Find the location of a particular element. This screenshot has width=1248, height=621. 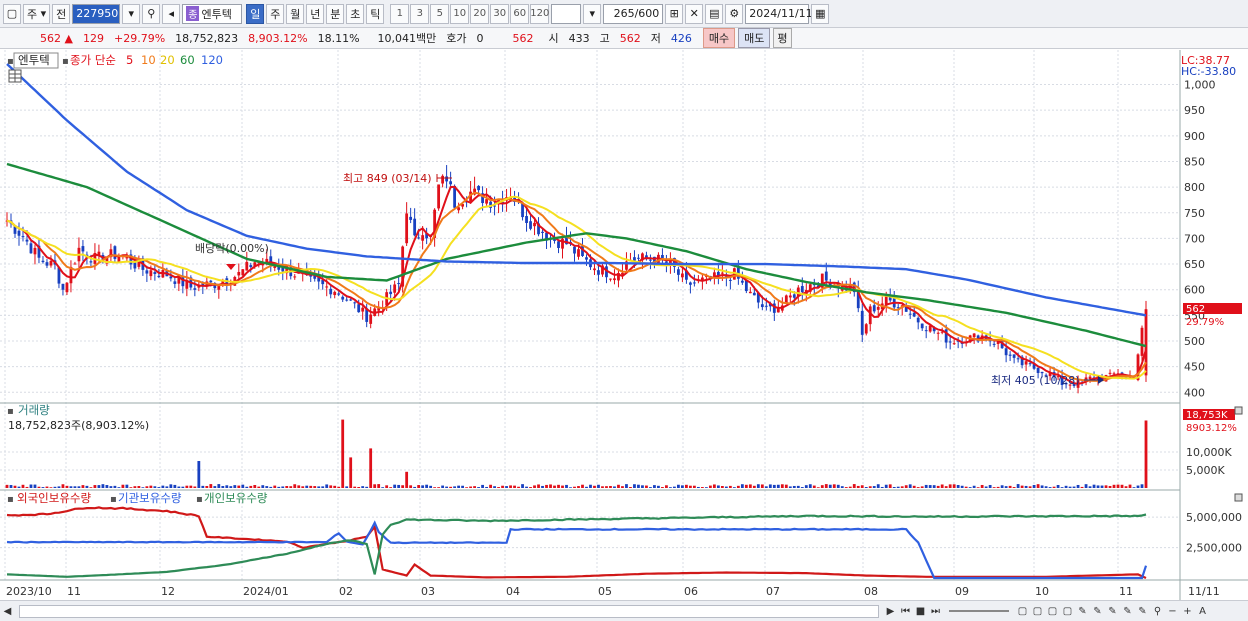

stop-icon: ■ is located at coordinates (920, 611).